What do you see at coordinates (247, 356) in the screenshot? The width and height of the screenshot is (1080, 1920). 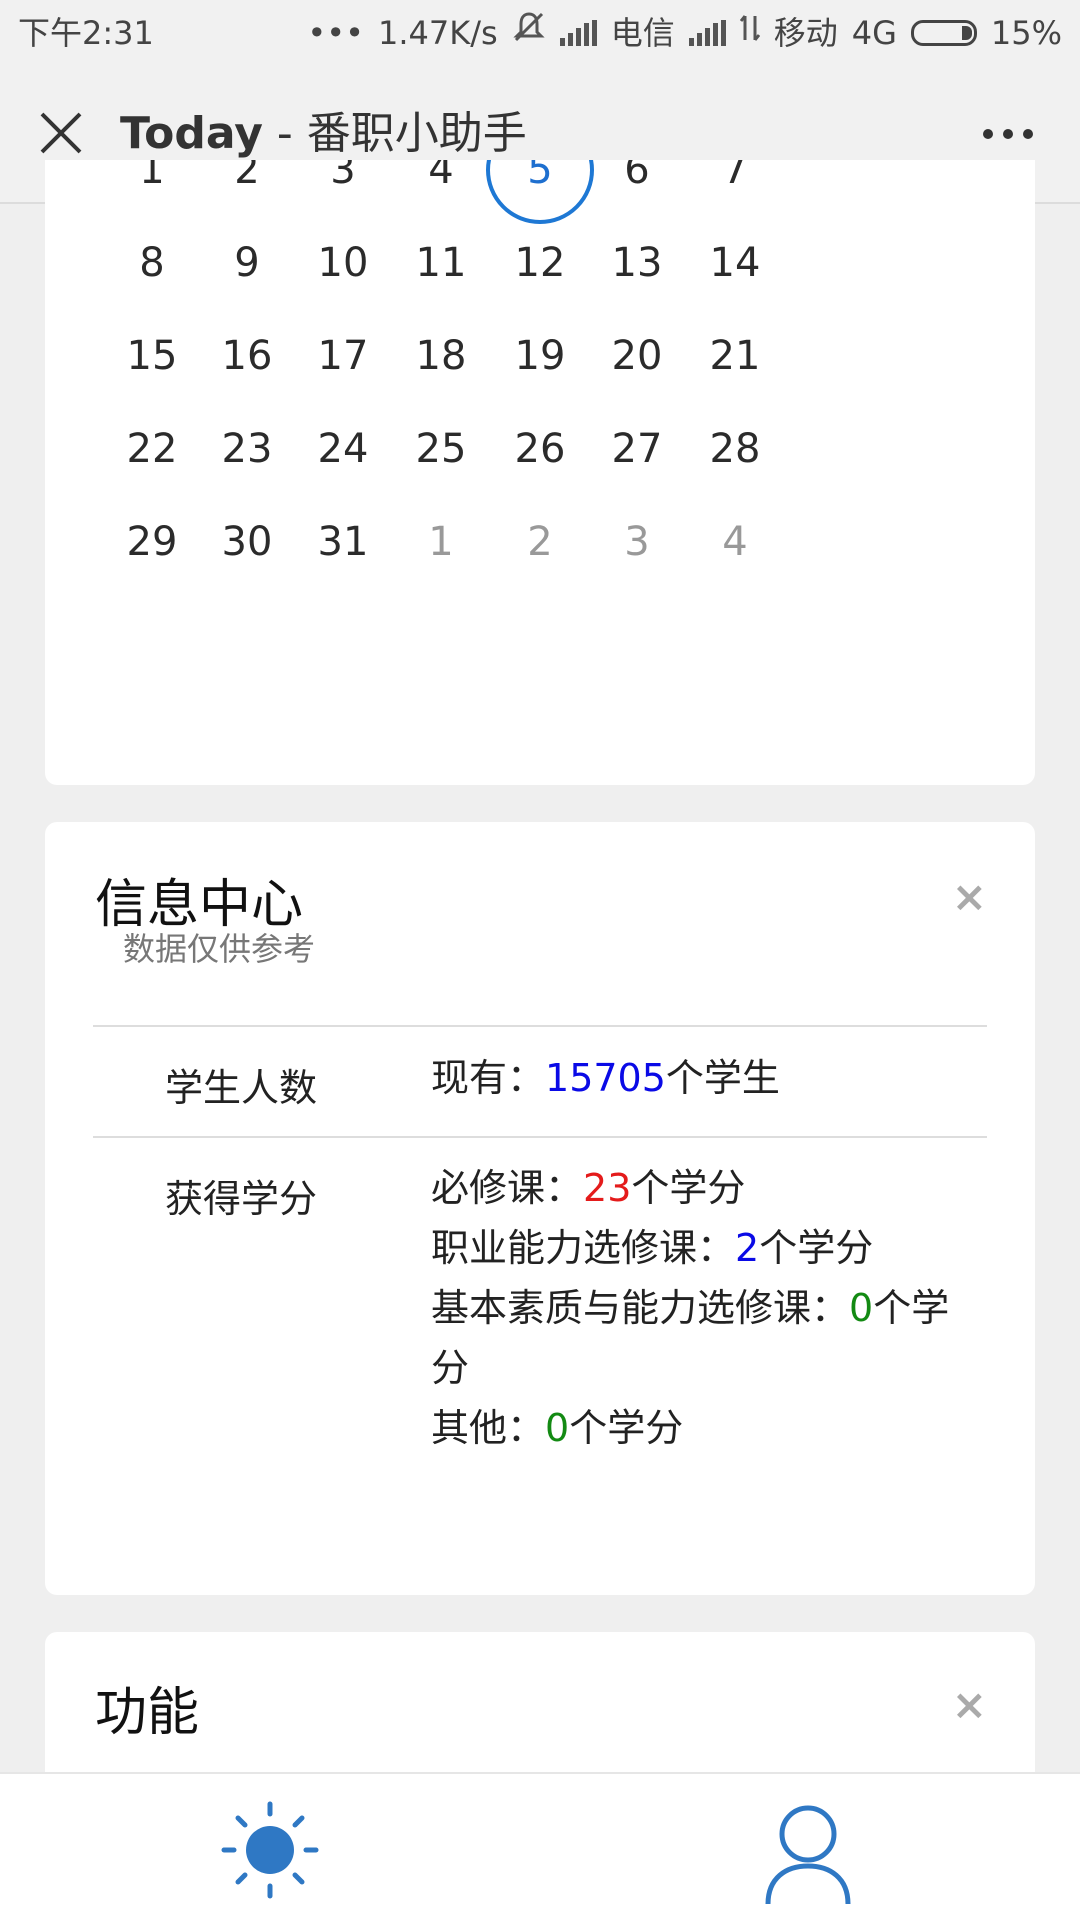 I see `calendar-day: 16` at bounding box center [247, 356].